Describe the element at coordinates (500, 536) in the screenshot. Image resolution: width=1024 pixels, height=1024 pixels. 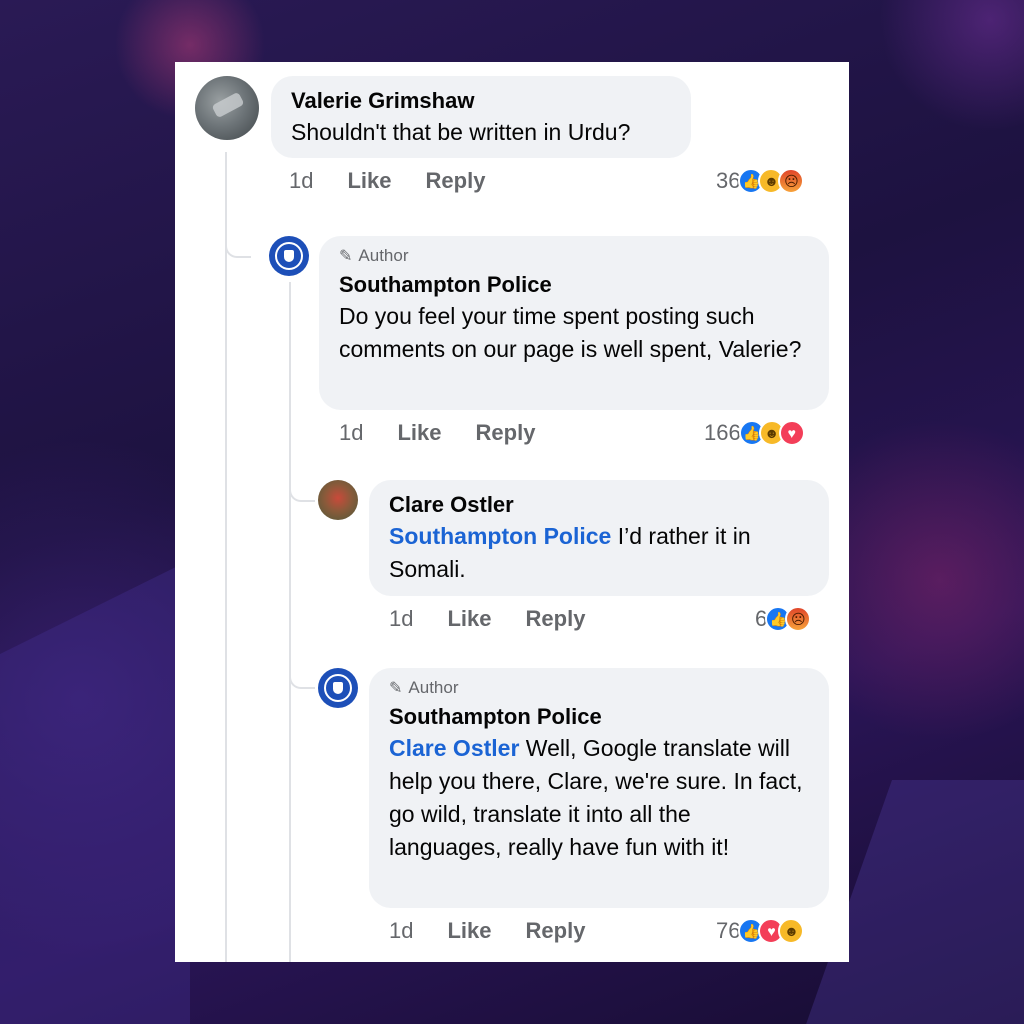
I see `mention-link: Southampton Police` at that location.